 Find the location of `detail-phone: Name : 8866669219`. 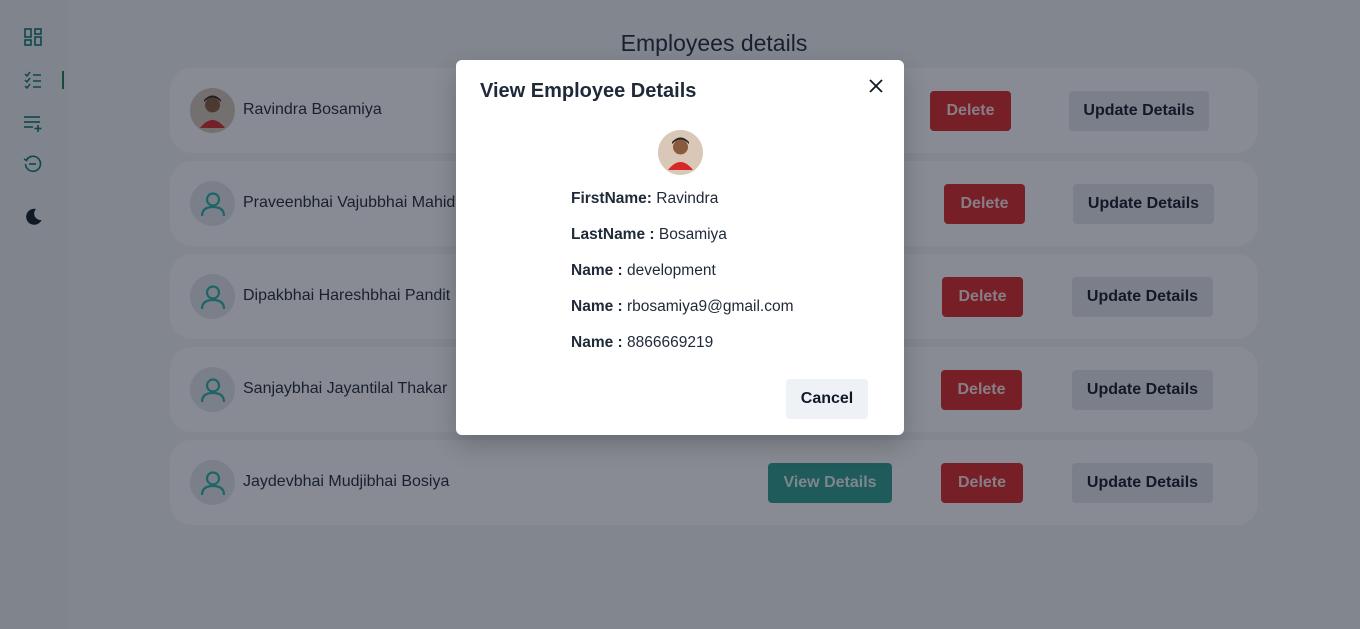

detail-phone: Name : 8866669219 is located at coordinates (642, 343).